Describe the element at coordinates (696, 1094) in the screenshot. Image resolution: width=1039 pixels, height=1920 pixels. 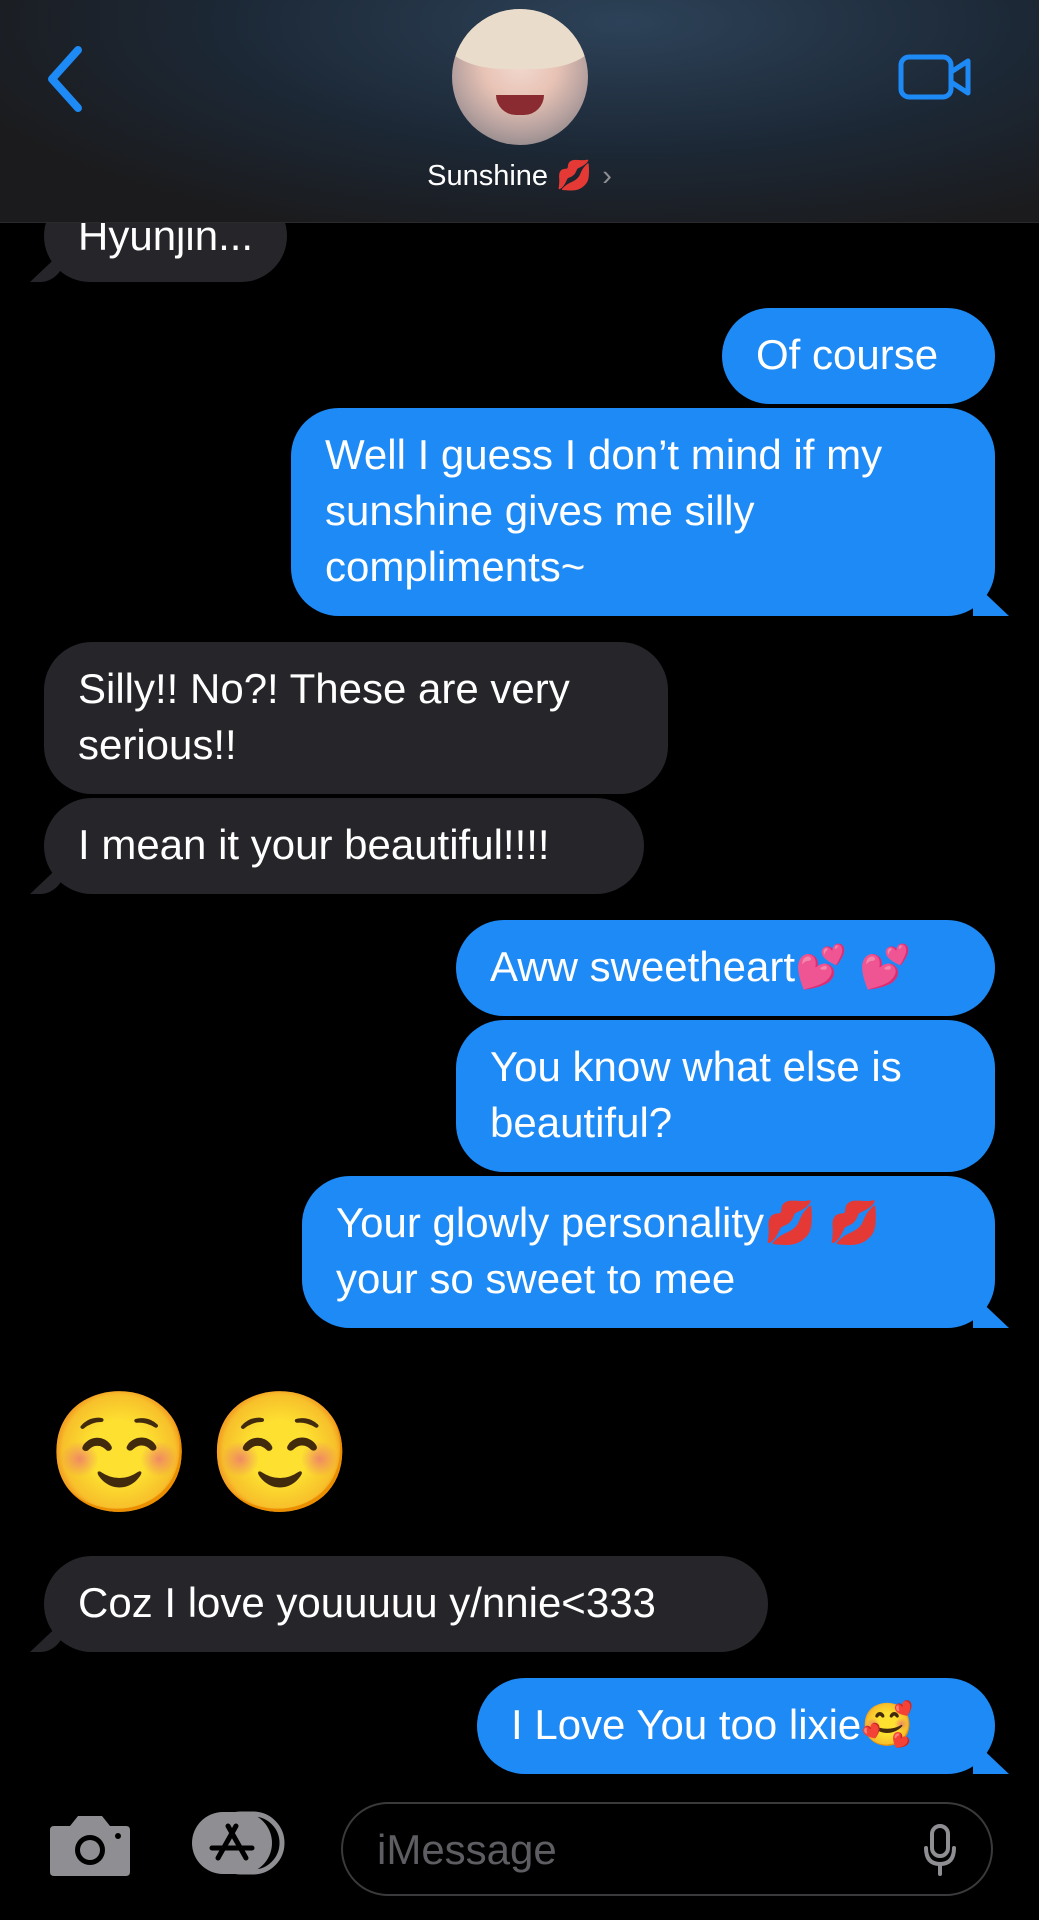
I see `message-text: You know what else is beautiful?` at that location.